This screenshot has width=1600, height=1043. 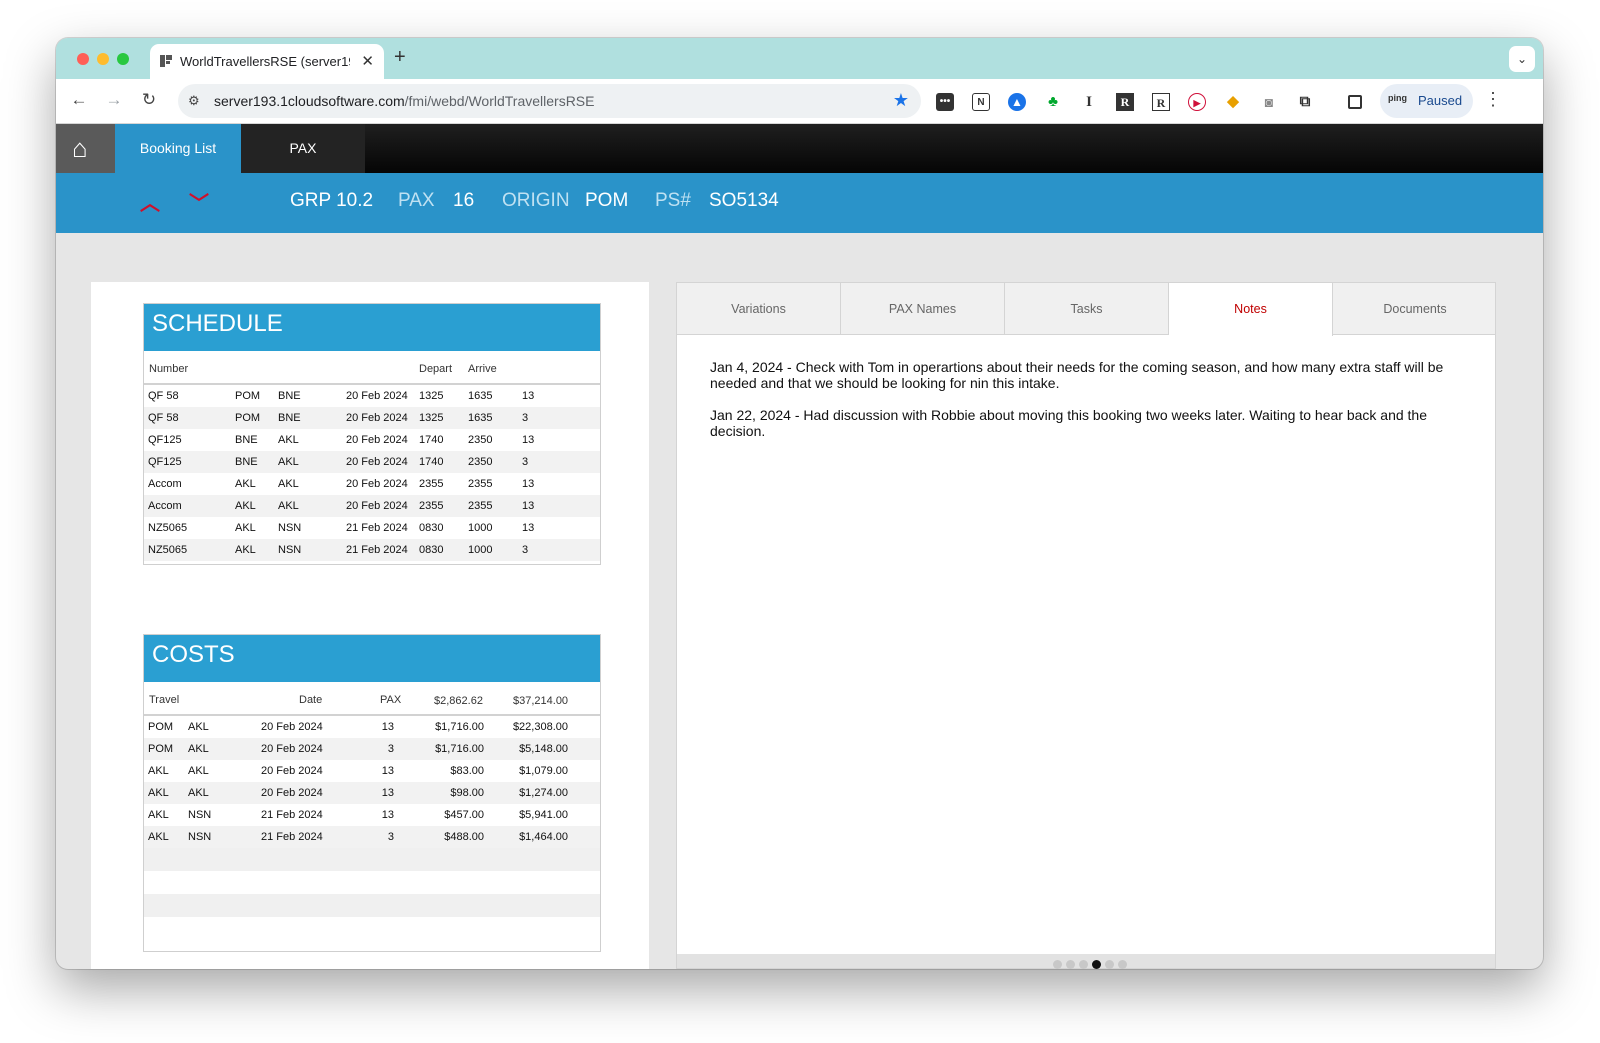 What do you see at coordinates (103, 59) in the screenshot?
I see `minimize-window-button` at bounding box center [103, 59].